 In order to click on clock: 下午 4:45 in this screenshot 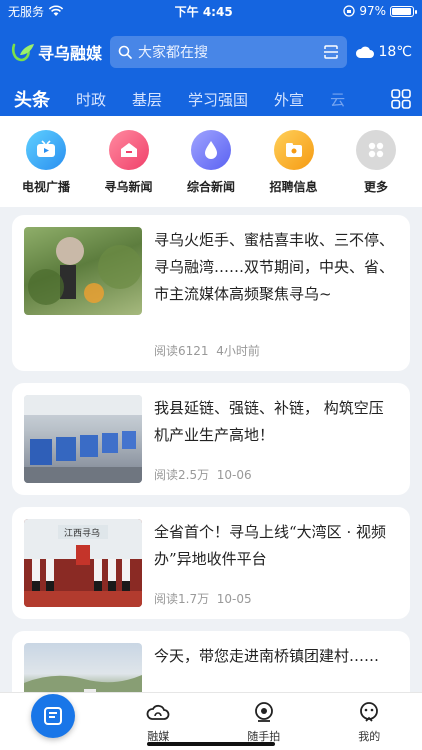, I will do `click(203, 11)`.